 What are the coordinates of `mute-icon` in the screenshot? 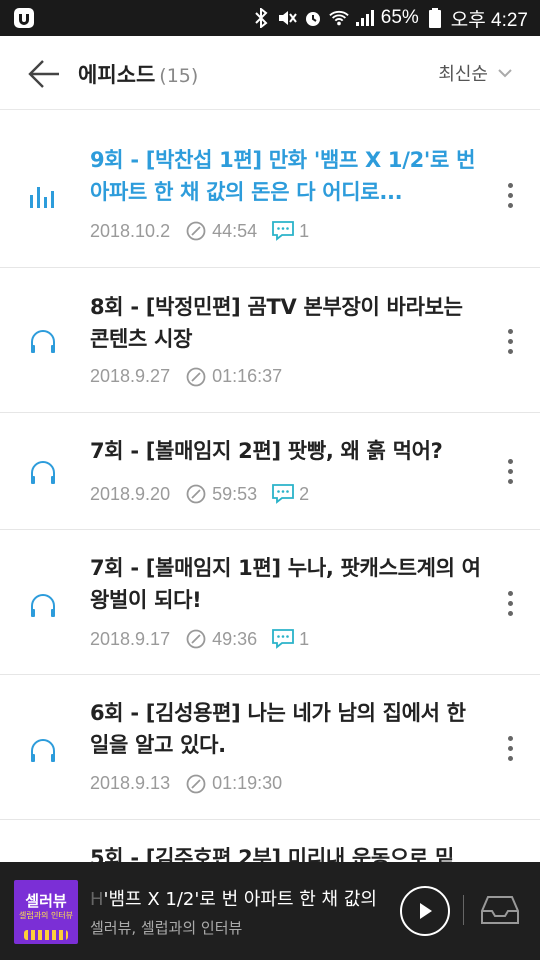 It's located at (287, 18).